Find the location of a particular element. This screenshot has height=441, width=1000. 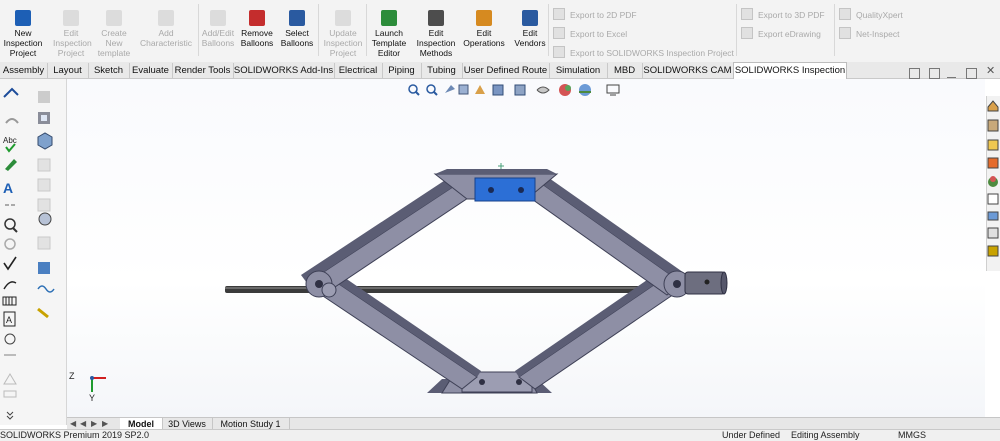

minimize-icon is located at coordinates (951, 76).